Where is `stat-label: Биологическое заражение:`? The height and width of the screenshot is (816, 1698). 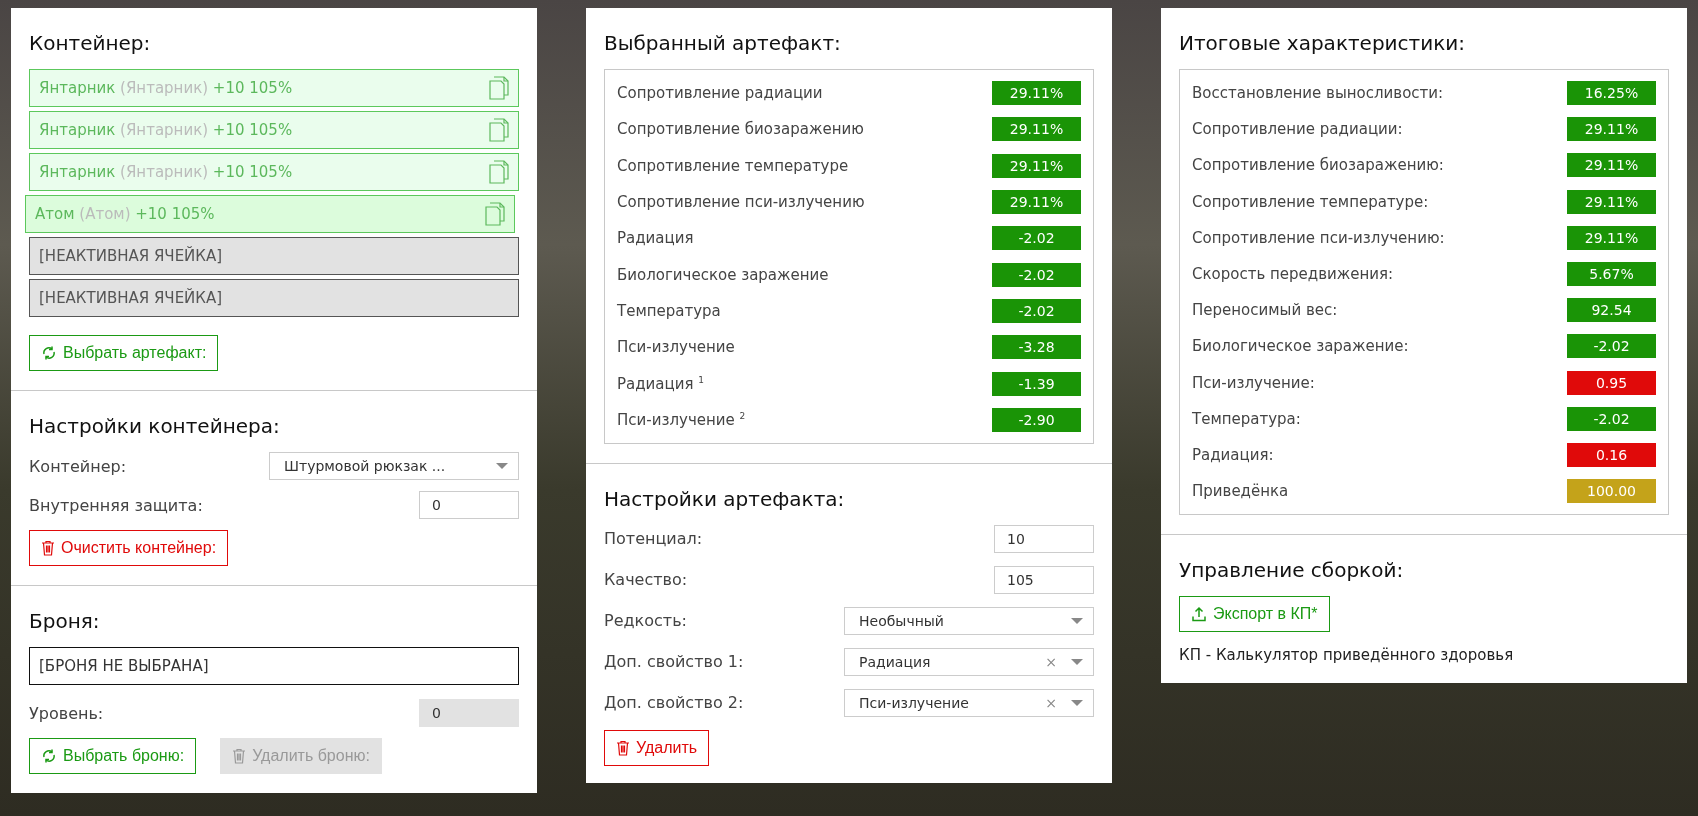 stat-label: Биологическое заражение: is located at coordinates (1300, 346).